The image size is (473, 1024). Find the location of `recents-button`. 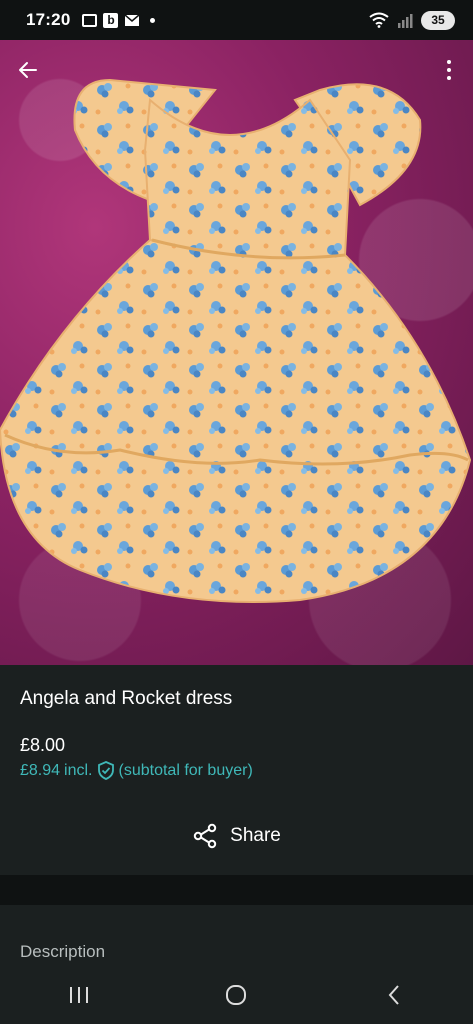

recents-button is located at coordinates (79, 995).